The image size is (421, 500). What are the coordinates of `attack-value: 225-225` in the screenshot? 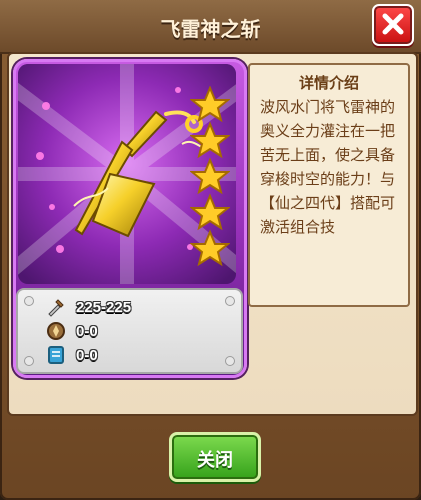 It's located at (104, 307).